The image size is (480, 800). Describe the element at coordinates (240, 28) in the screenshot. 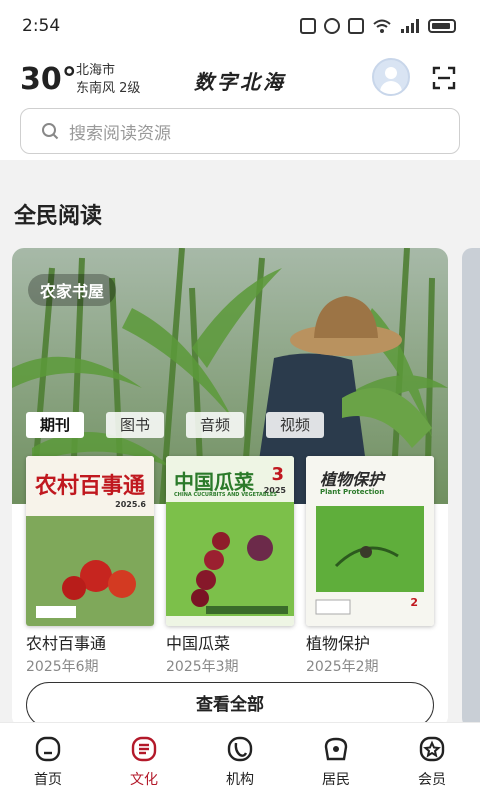

I see `status-bar: 2:54` at that location.